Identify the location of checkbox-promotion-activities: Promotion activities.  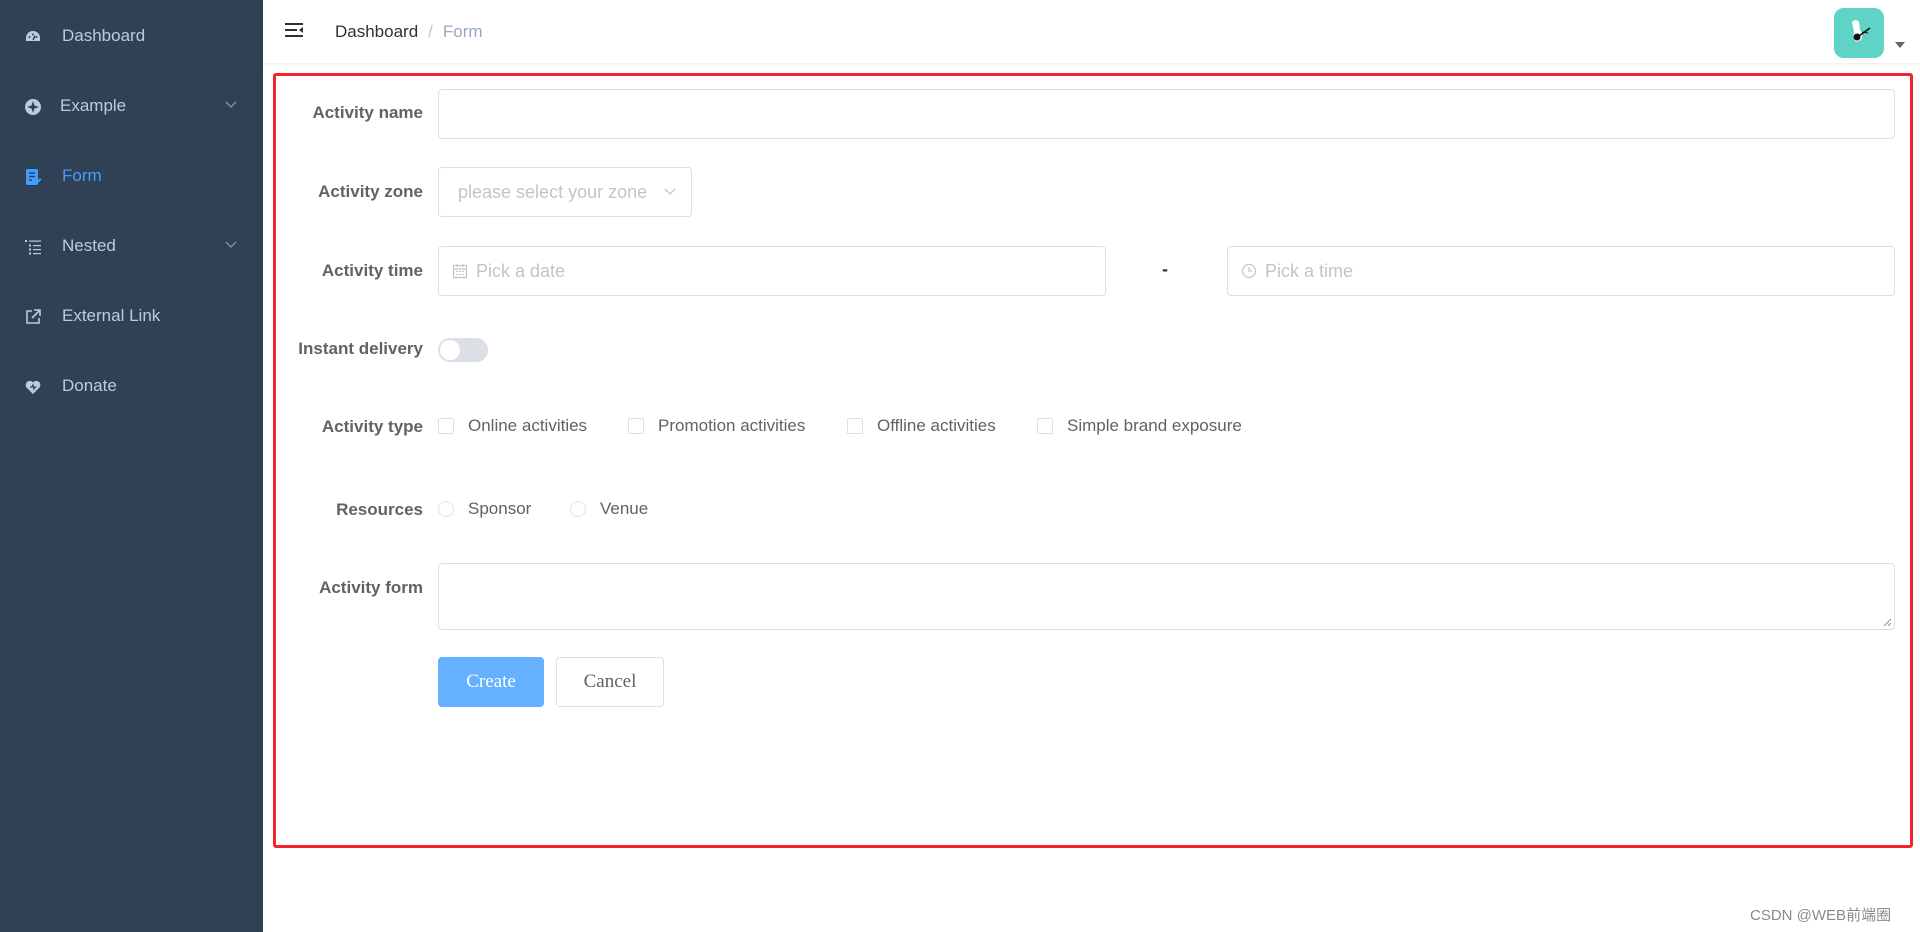
(716, 426).